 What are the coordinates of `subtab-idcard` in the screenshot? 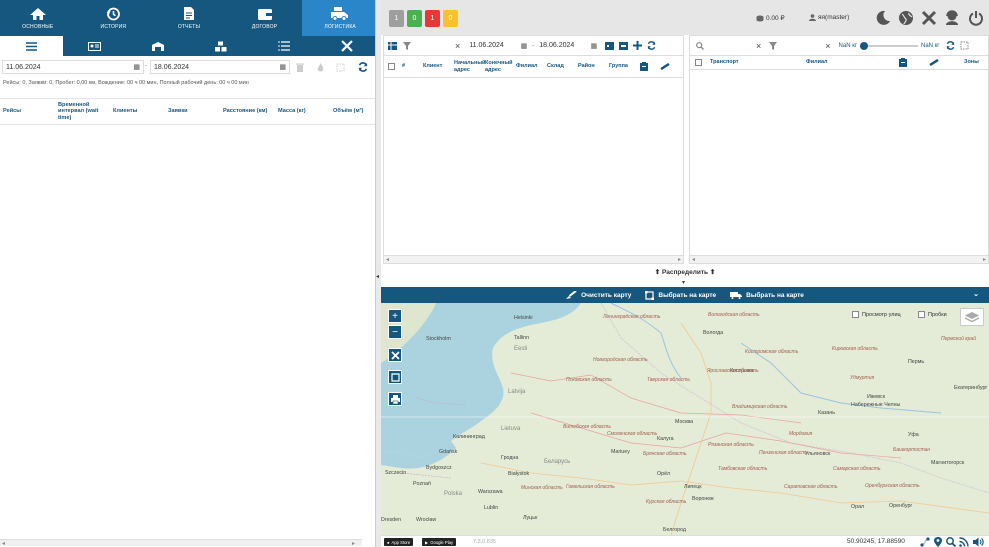 It's located at (94, 46).